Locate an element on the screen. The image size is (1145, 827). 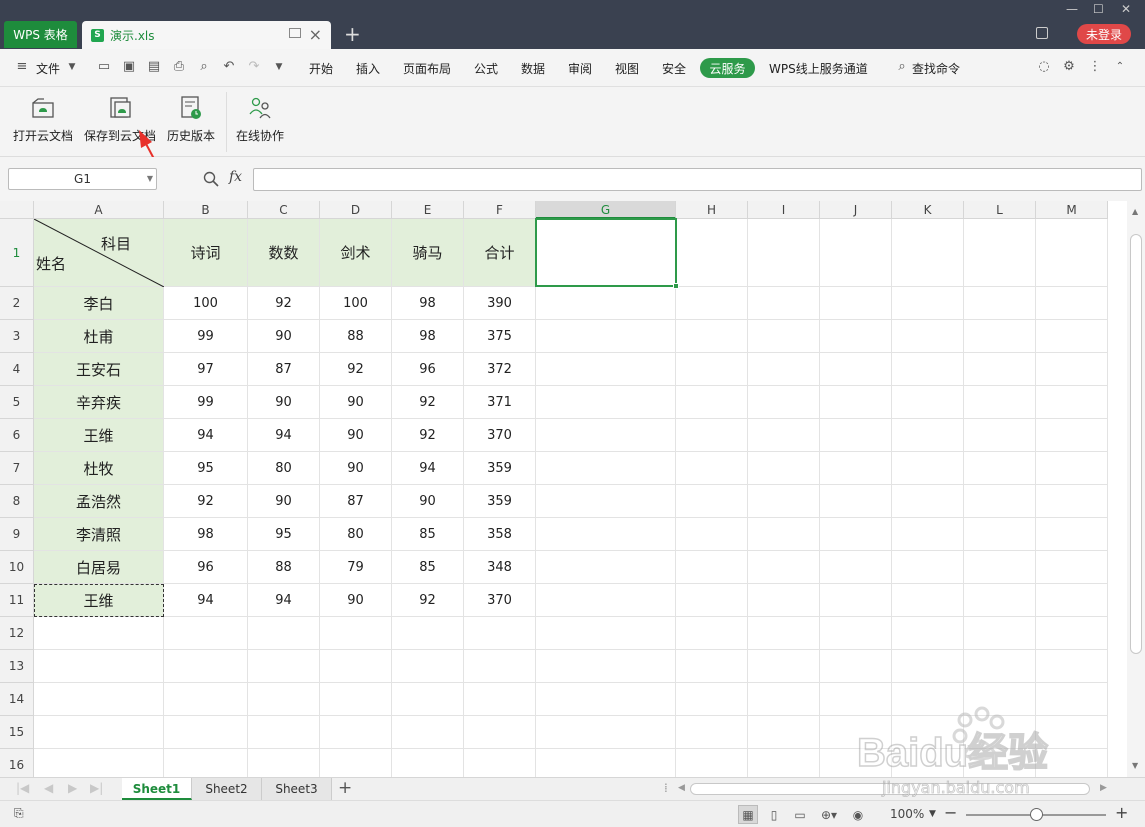
column-header-l: L is located at coordinates (1000, 210).